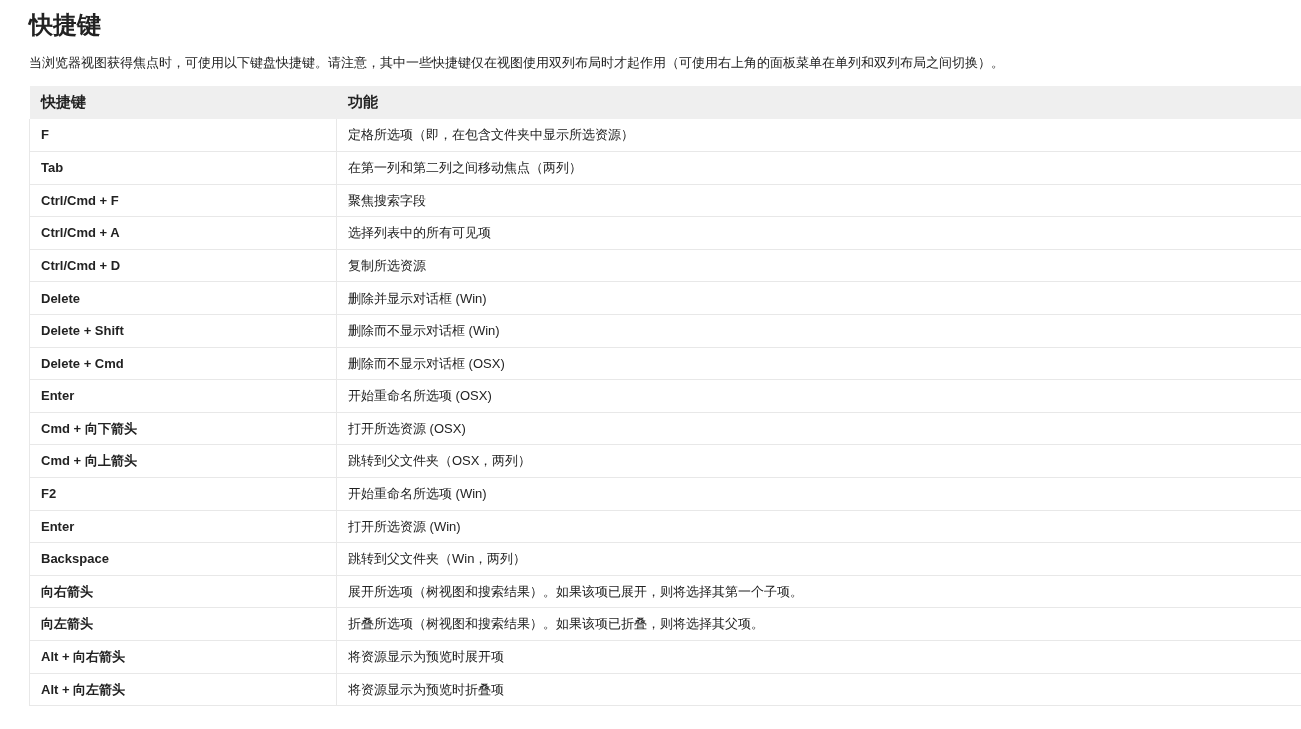  Describe the element at coordinates (183, 494) in the screenshot. I see `shortcut-cell: F2` at that location.